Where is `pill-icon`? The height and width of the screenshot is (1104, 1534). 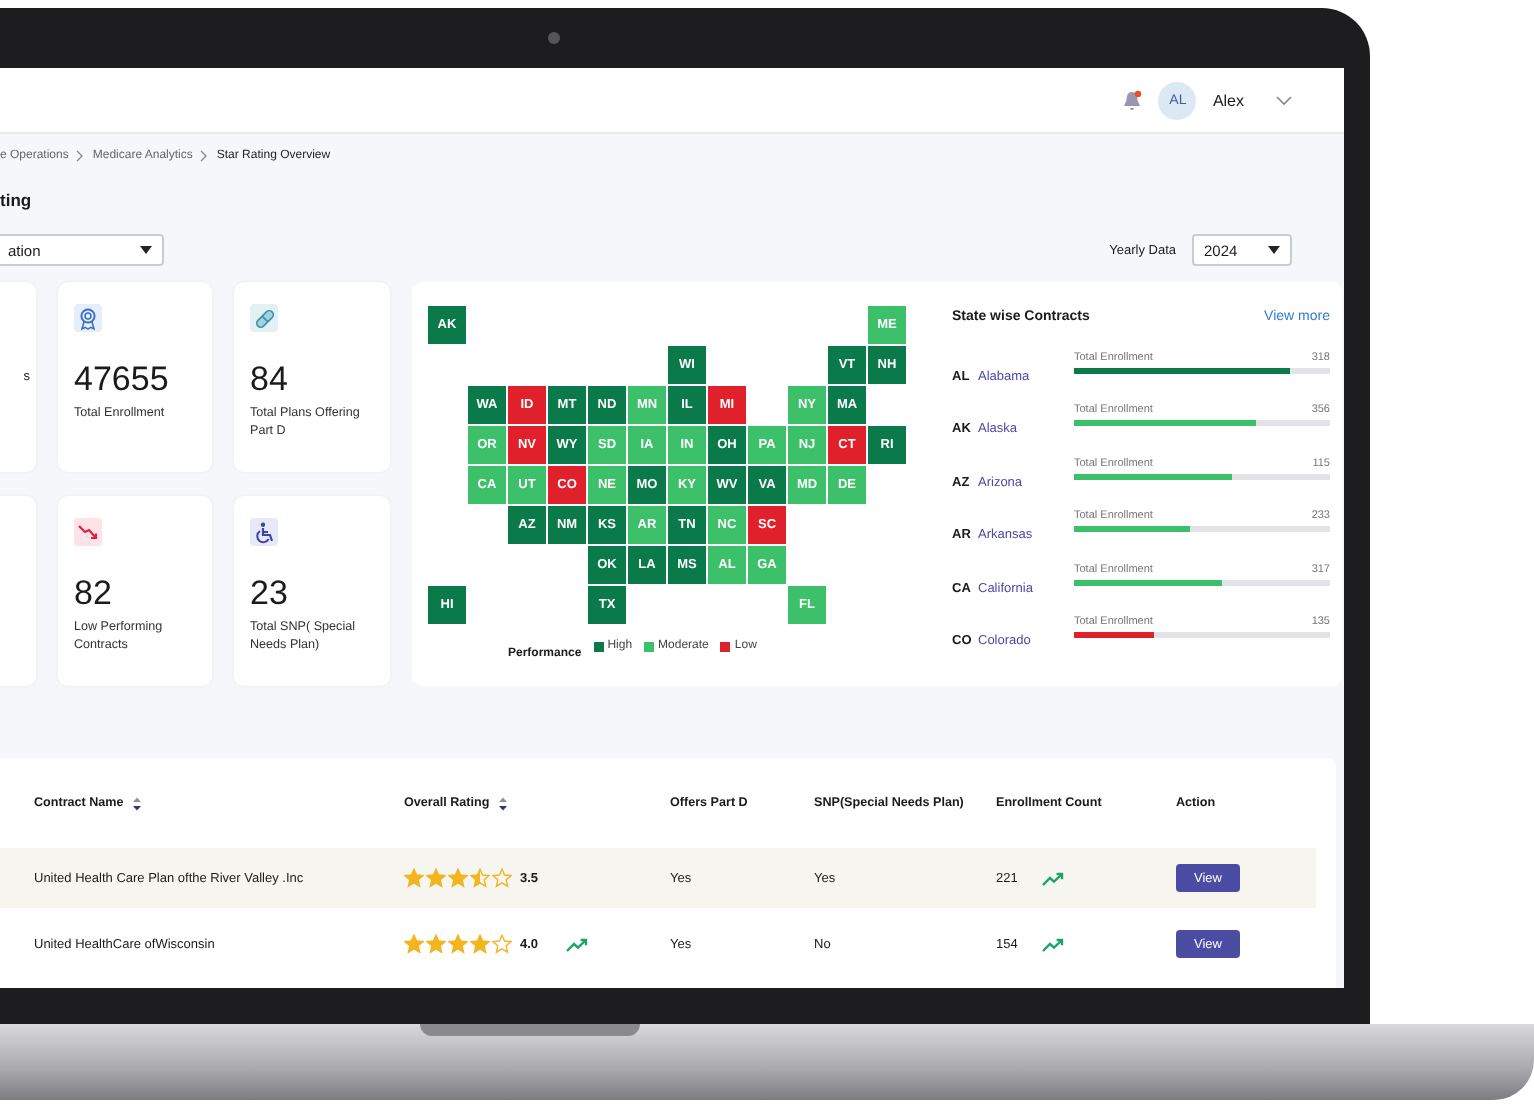
pill-icon is located at coordinates (264, 318).